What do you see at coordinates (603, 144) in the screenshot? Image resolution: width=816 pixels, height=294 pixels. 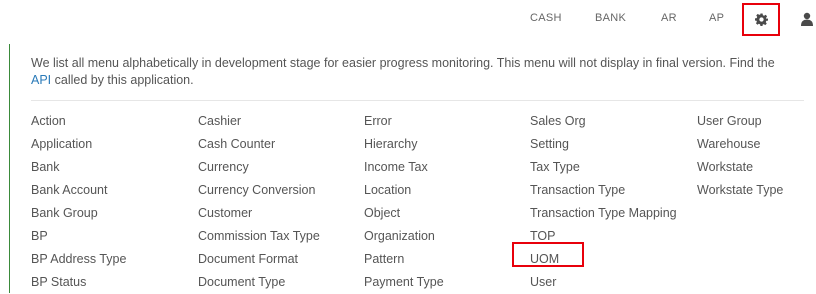 I see `menu-item-setting: Setting` at bounding box center [603, 144].